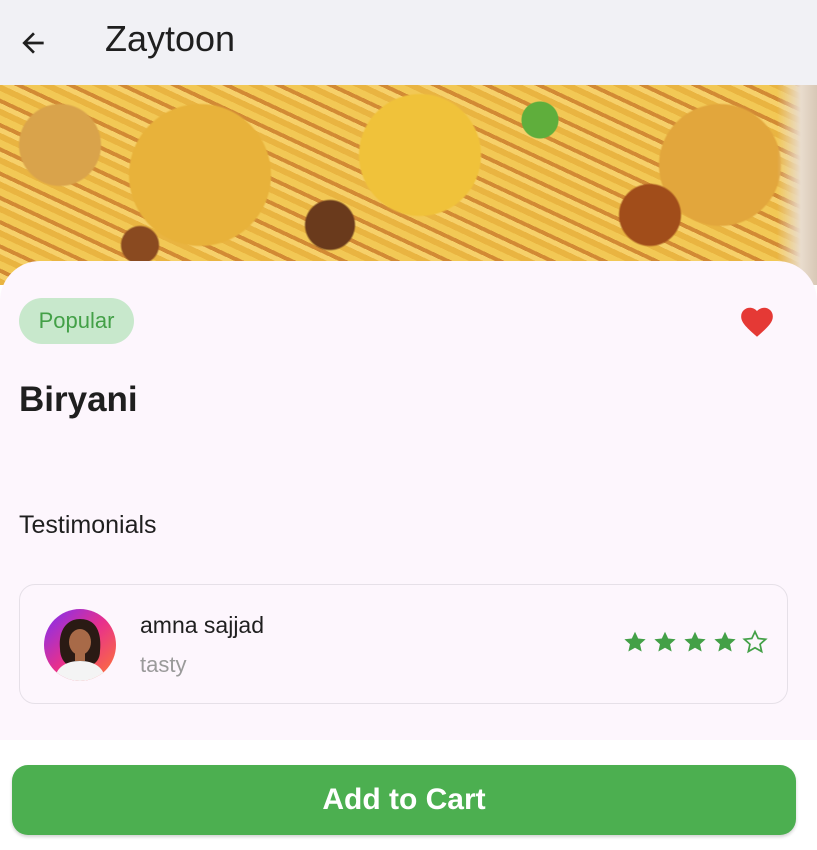 The width and height of the screenshot is (817, 850). What do you see at coordinates (170, 38) in the screenshot?
I see `app-title: Zaytoon` at bounding box center [170, 38].